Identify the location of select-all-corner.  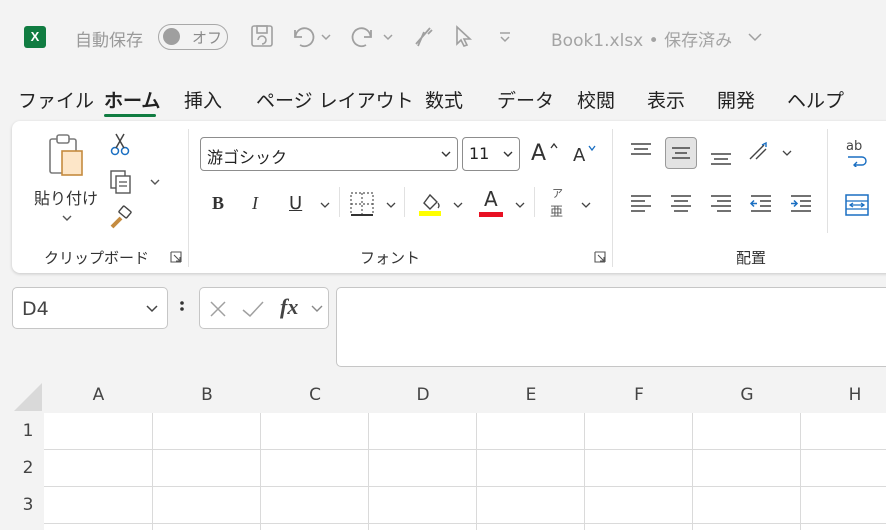
(28, 395).